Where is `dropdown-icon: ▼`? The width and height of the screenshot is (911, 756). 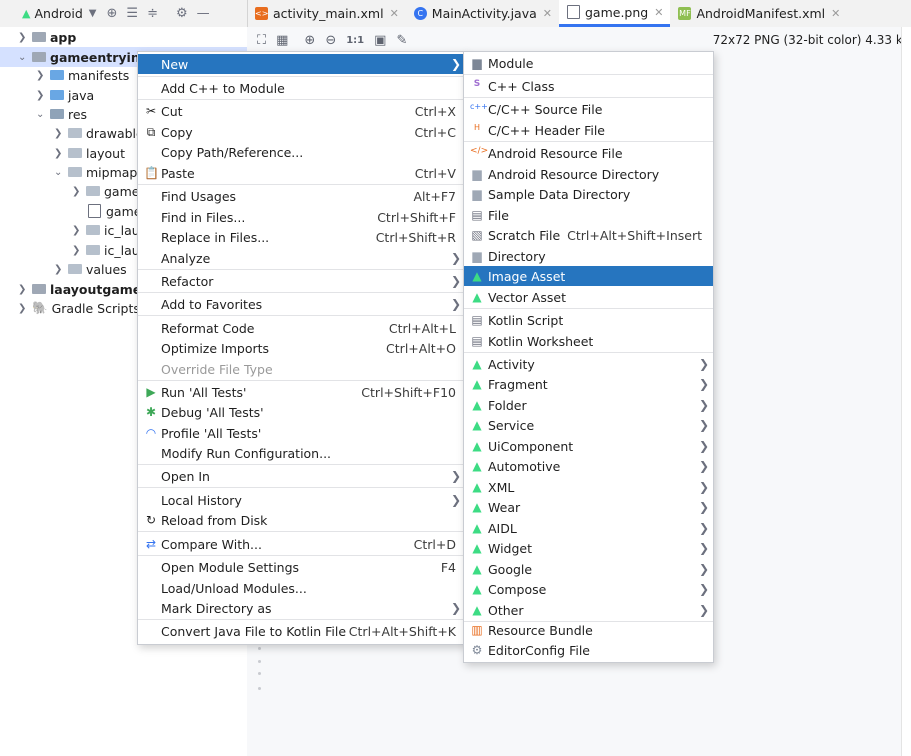 dropdown-icon: ▼ is located at coordinates (93, 13).